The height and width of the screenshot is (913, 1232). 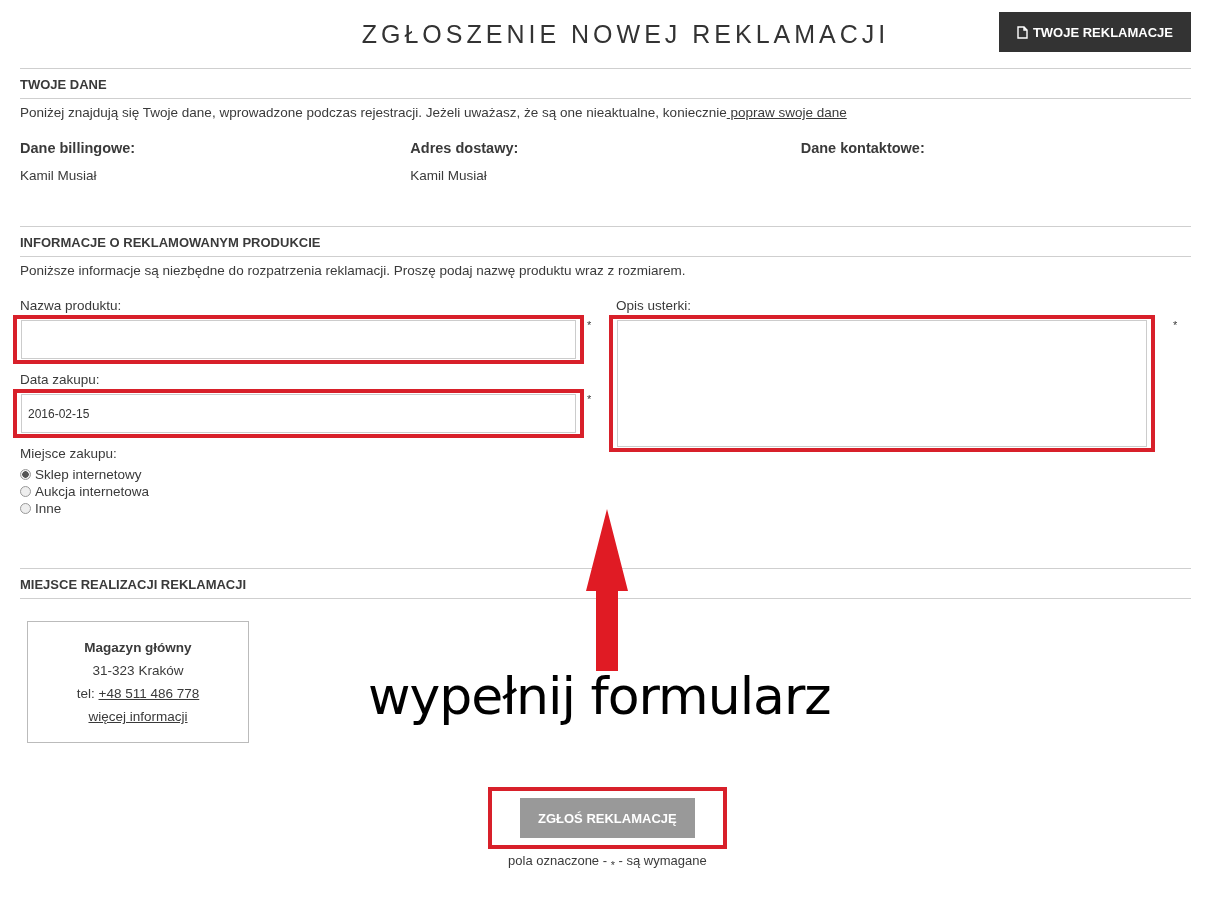 What do you see at coordinates (605, 242) in the screenshot?
I see `section-heading: INFORMACJE O REKLAMOWANYM PRODUKCIE` at bounding box center [605, 242].